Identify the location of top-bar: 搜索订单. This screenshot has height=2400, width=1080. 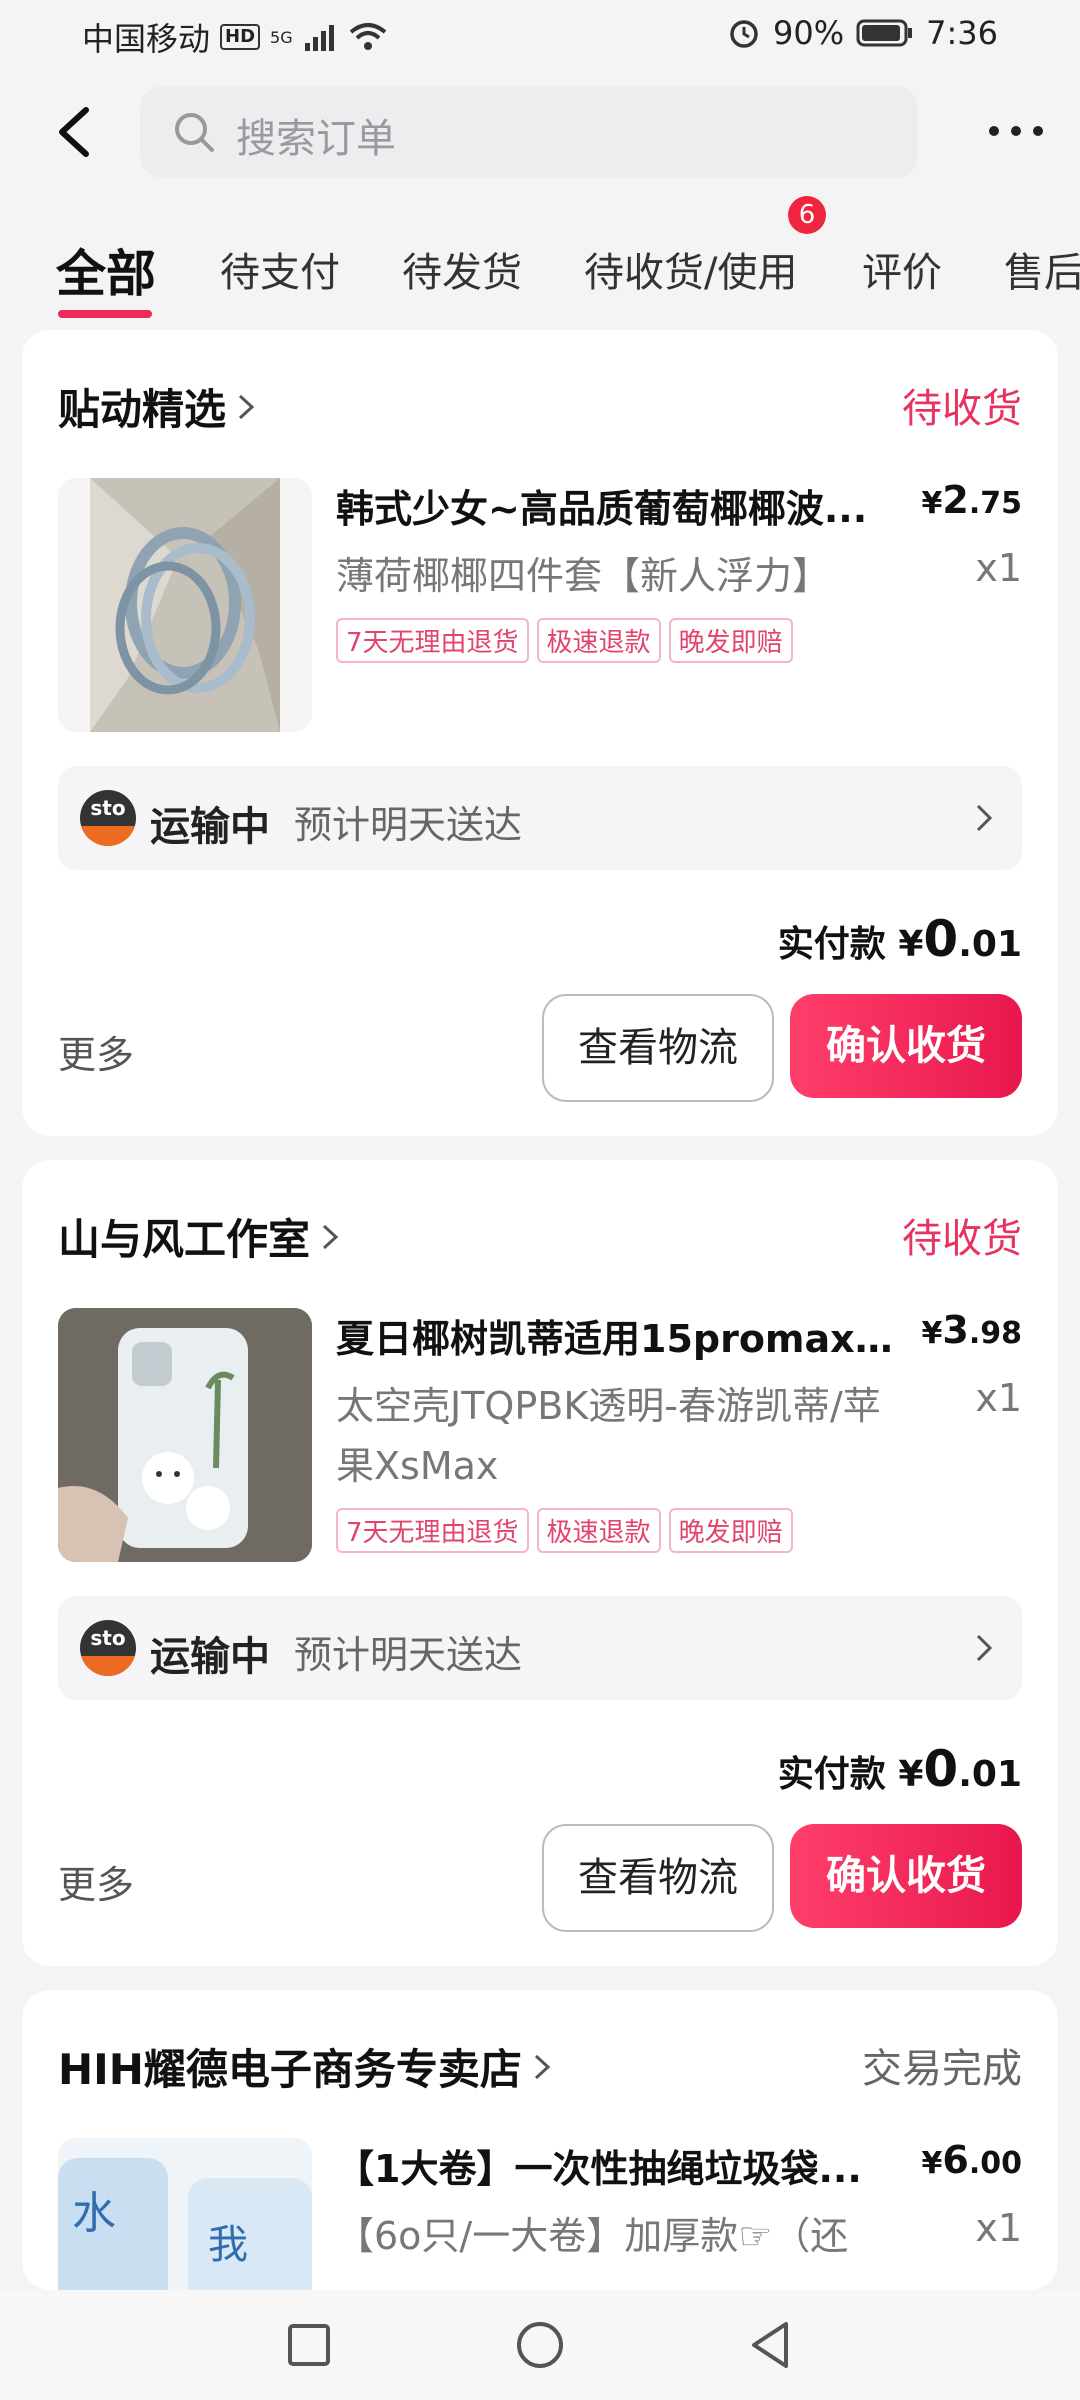
(540, 135).